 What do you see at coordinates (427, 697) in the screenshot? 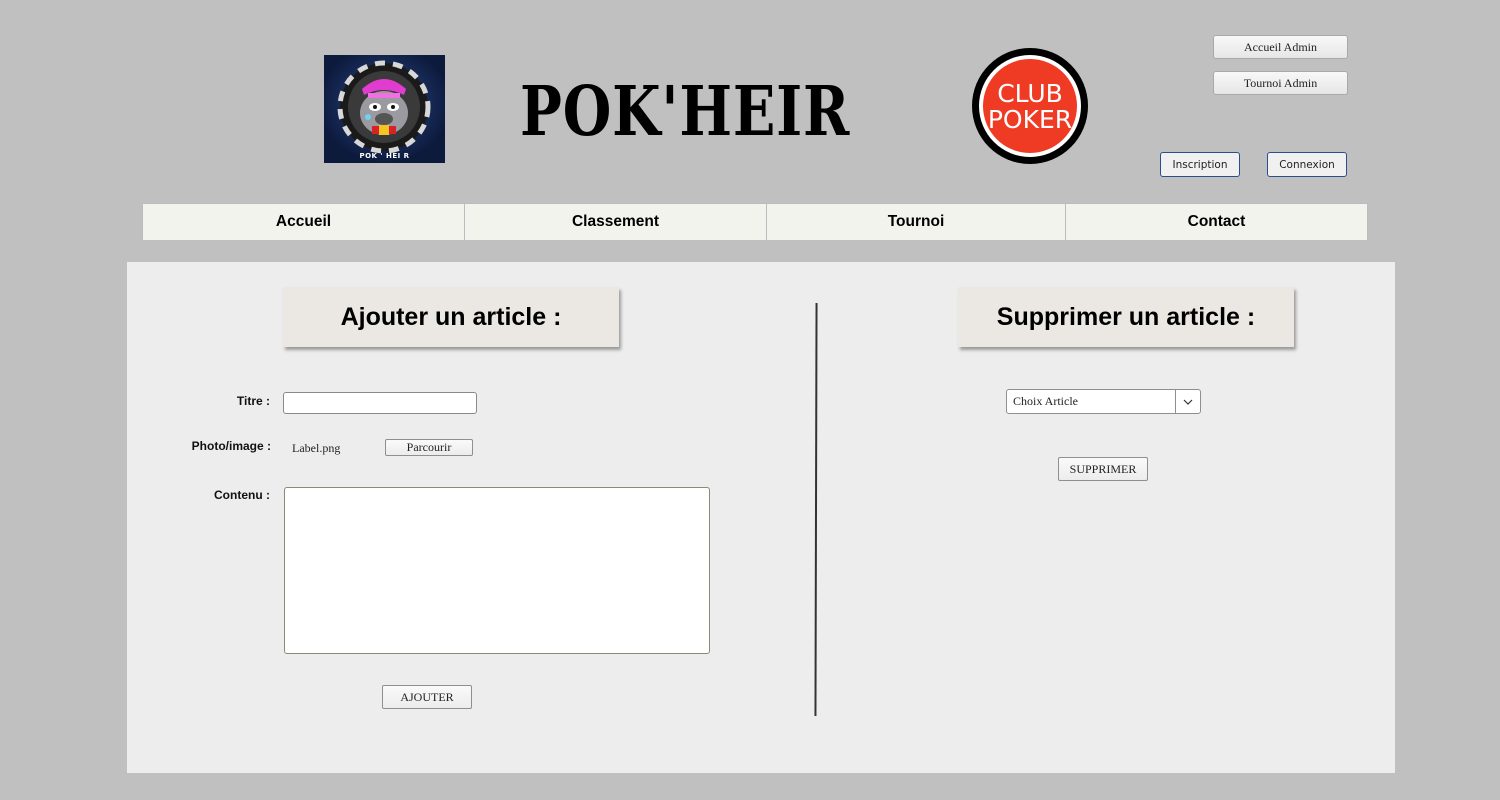
I see `add-article-button: AJOUTER` at bounding box center [427, 697].